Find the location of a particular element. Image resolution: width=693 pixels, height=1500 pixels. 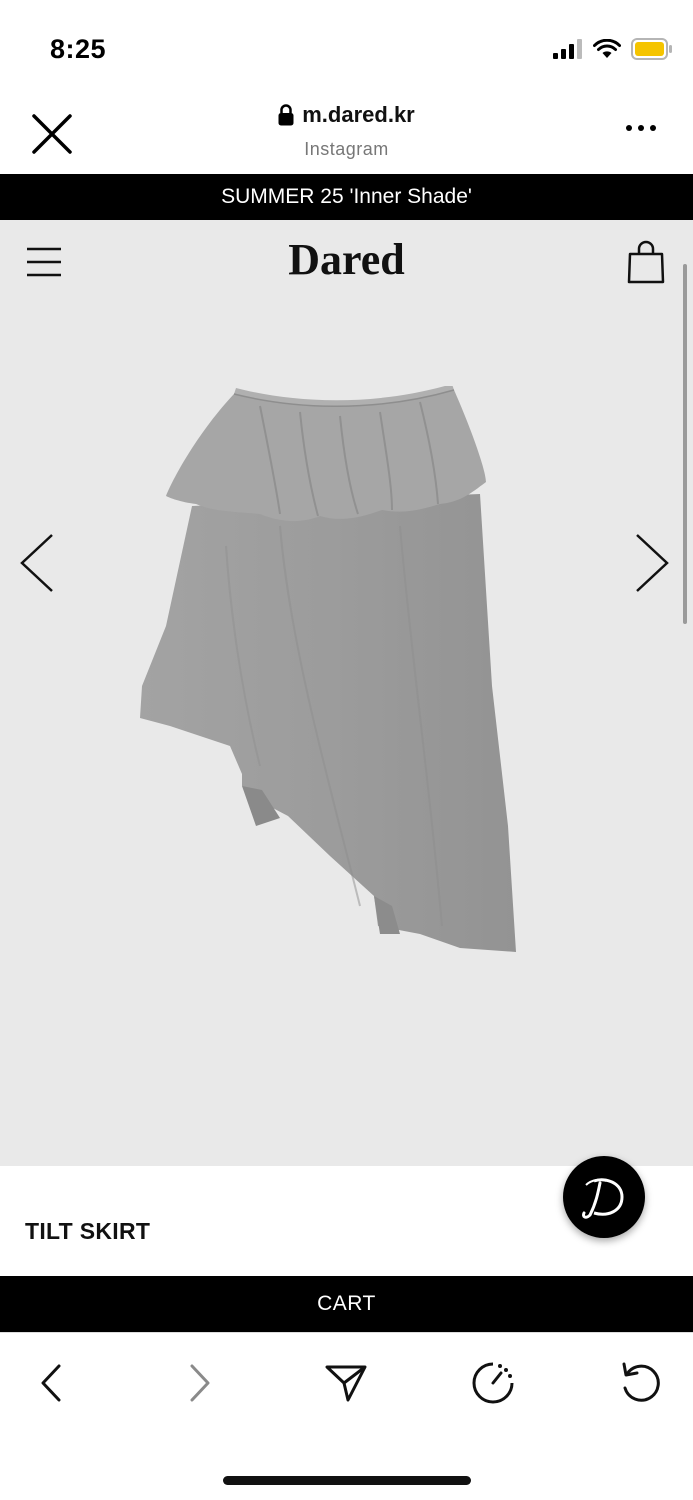

chat-button is located at coordinates (604, 1197).